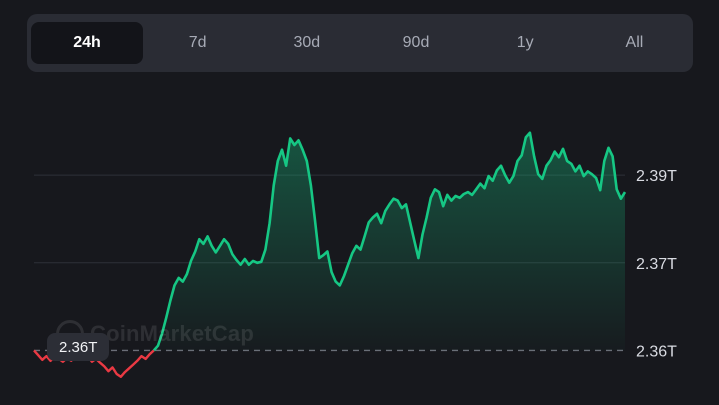 Image resolution: width=719 pixels, height=405 pixels. I want to click on tab-90d: 90d, so click(415, 43).